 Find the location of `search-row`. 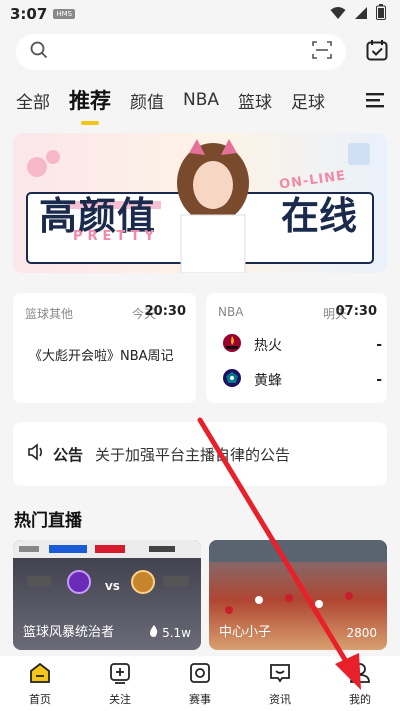

search-row is located at coordinates (202, 52).